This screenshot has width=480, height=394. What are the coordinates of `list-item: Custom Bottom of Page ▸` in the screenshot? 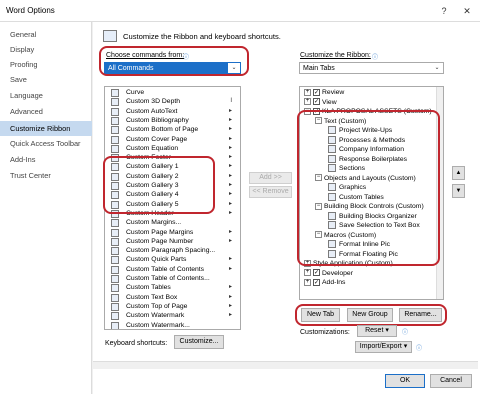 It's located at (172, 130).